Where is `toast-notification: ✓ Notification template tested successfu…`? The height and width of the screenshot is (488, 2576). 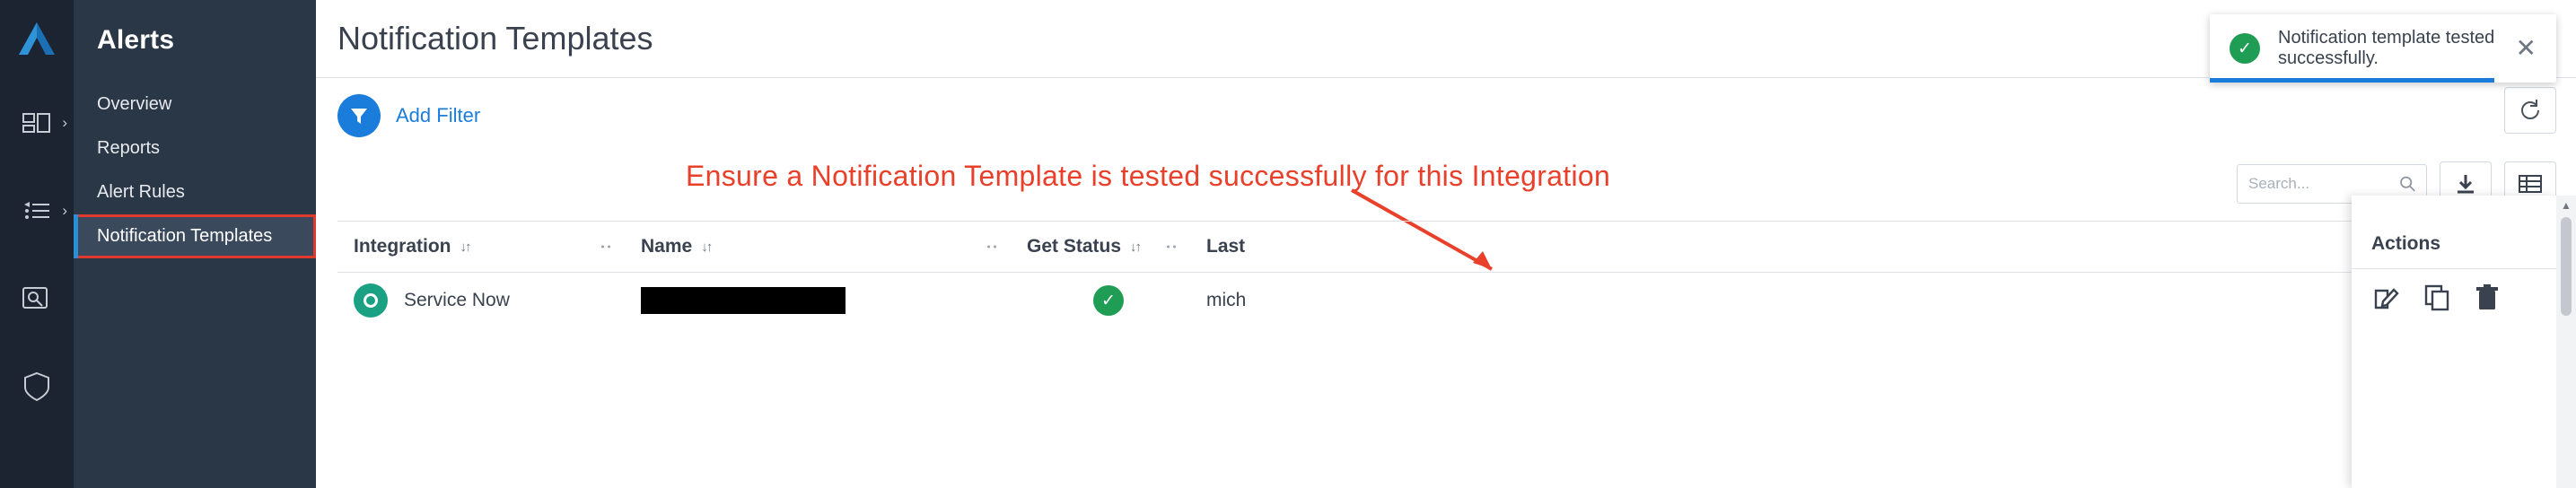 toast-notification: ✓ Notification template tested successfu… is located at coordinates (2383, 48).